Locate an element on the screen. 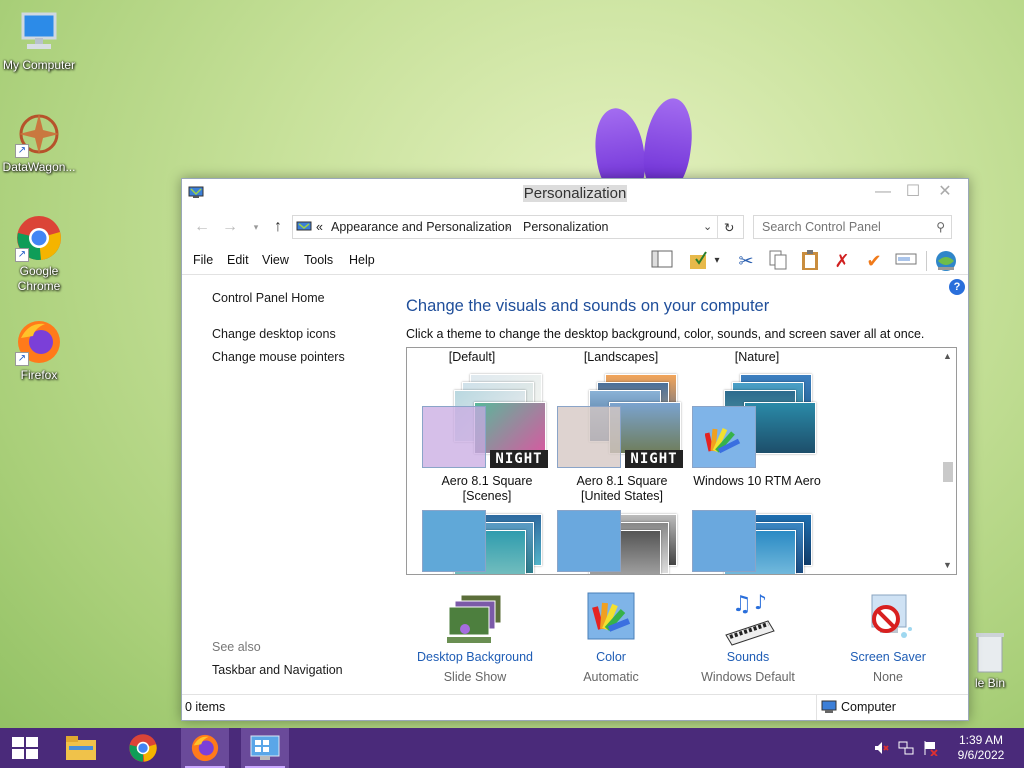  desktop-icon-google-chrome: ↗ Google Chrome is located at coordinates (39, 254).